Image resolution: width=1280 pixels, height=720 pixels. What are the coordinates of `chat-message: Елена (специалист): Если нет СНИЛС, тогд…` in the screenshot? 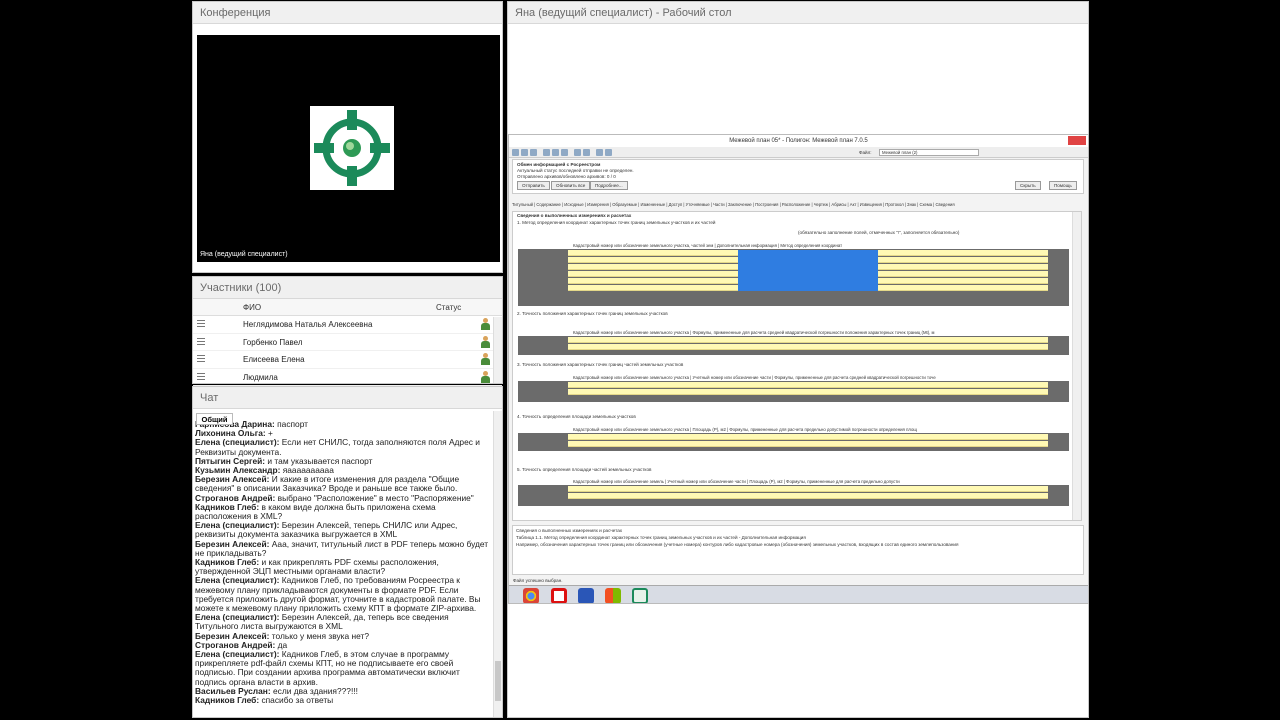 It's located at (343, 447).